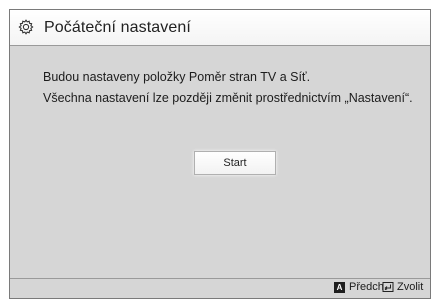  Describe the element at coordinates (388, 287) in the screenshot. I see `enter-icon` at that location.